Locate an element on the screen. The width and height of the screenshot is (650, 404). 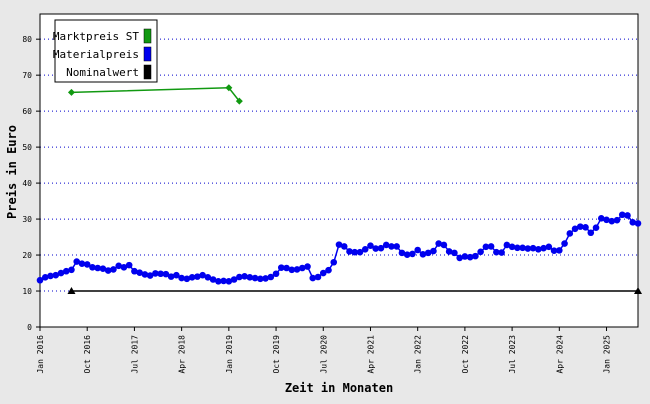
x-tick-label: Jul 2017 is located at coordinates (134, 354).